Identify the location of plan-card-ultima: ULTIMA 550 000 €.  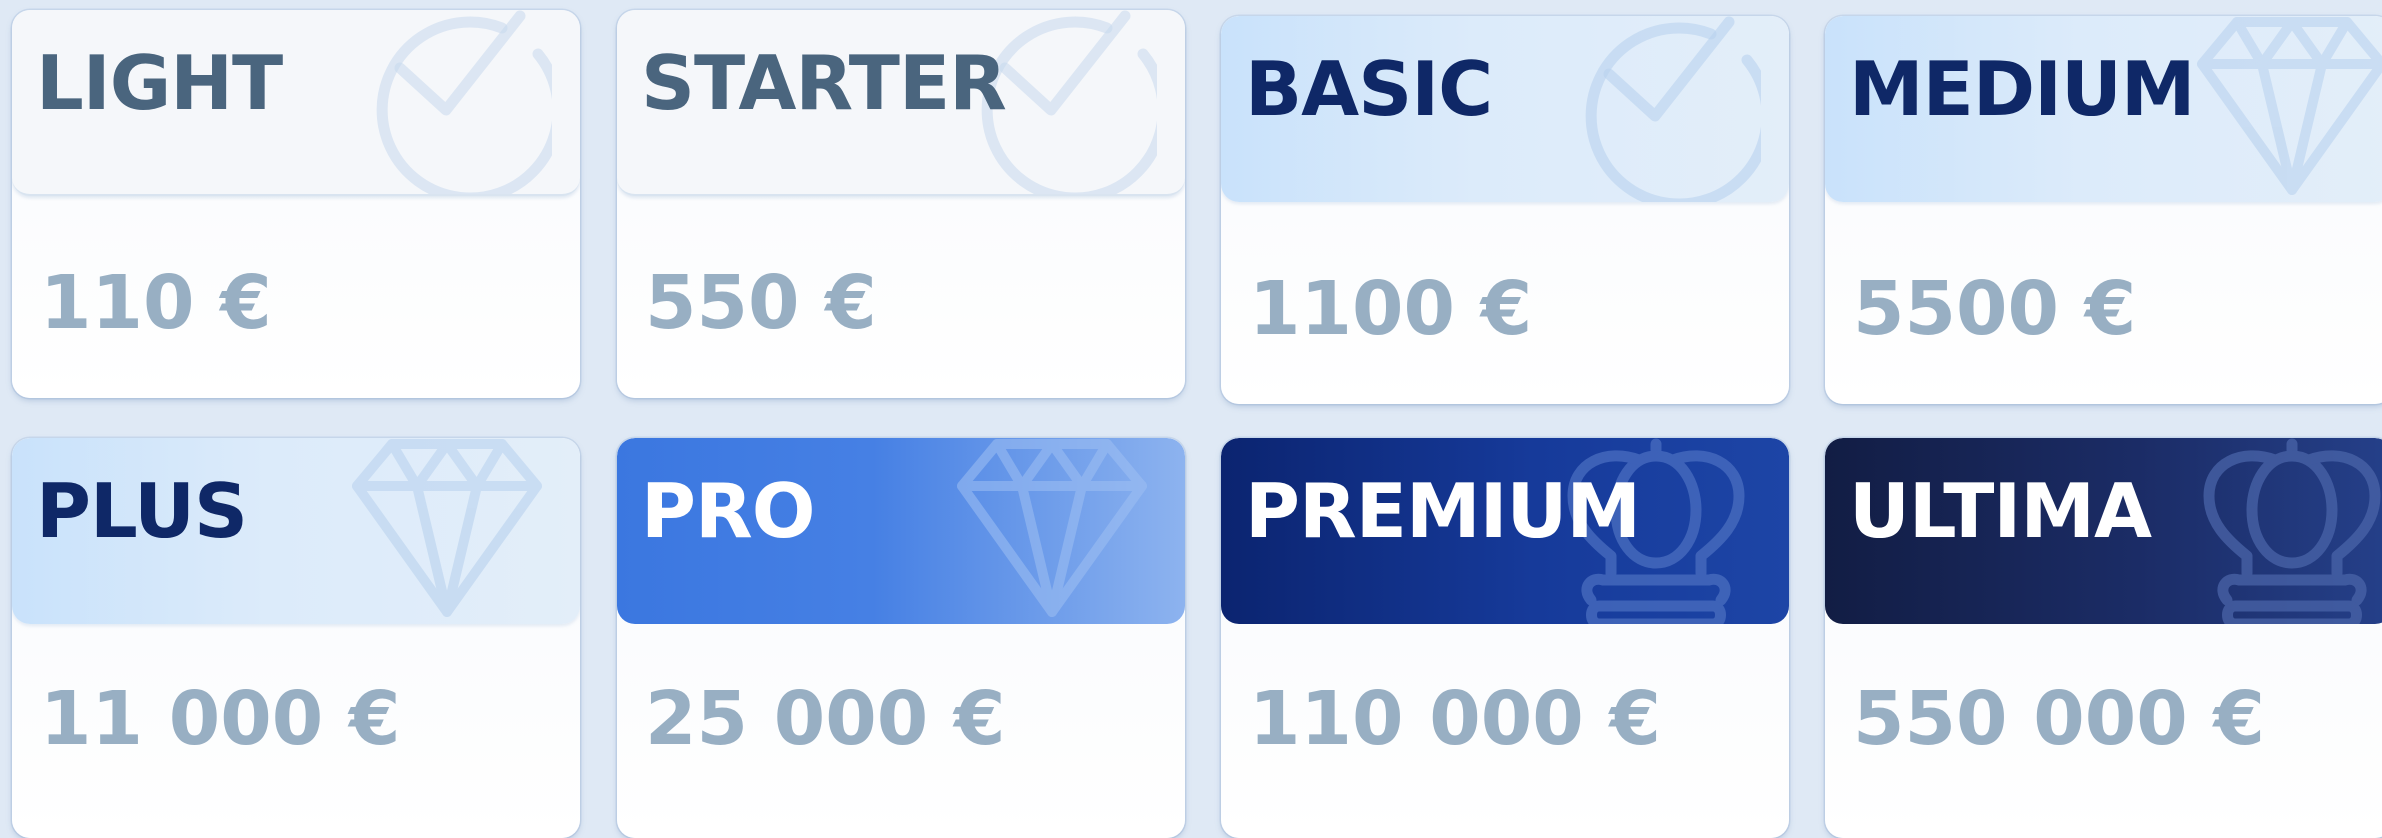
(2103, 638).